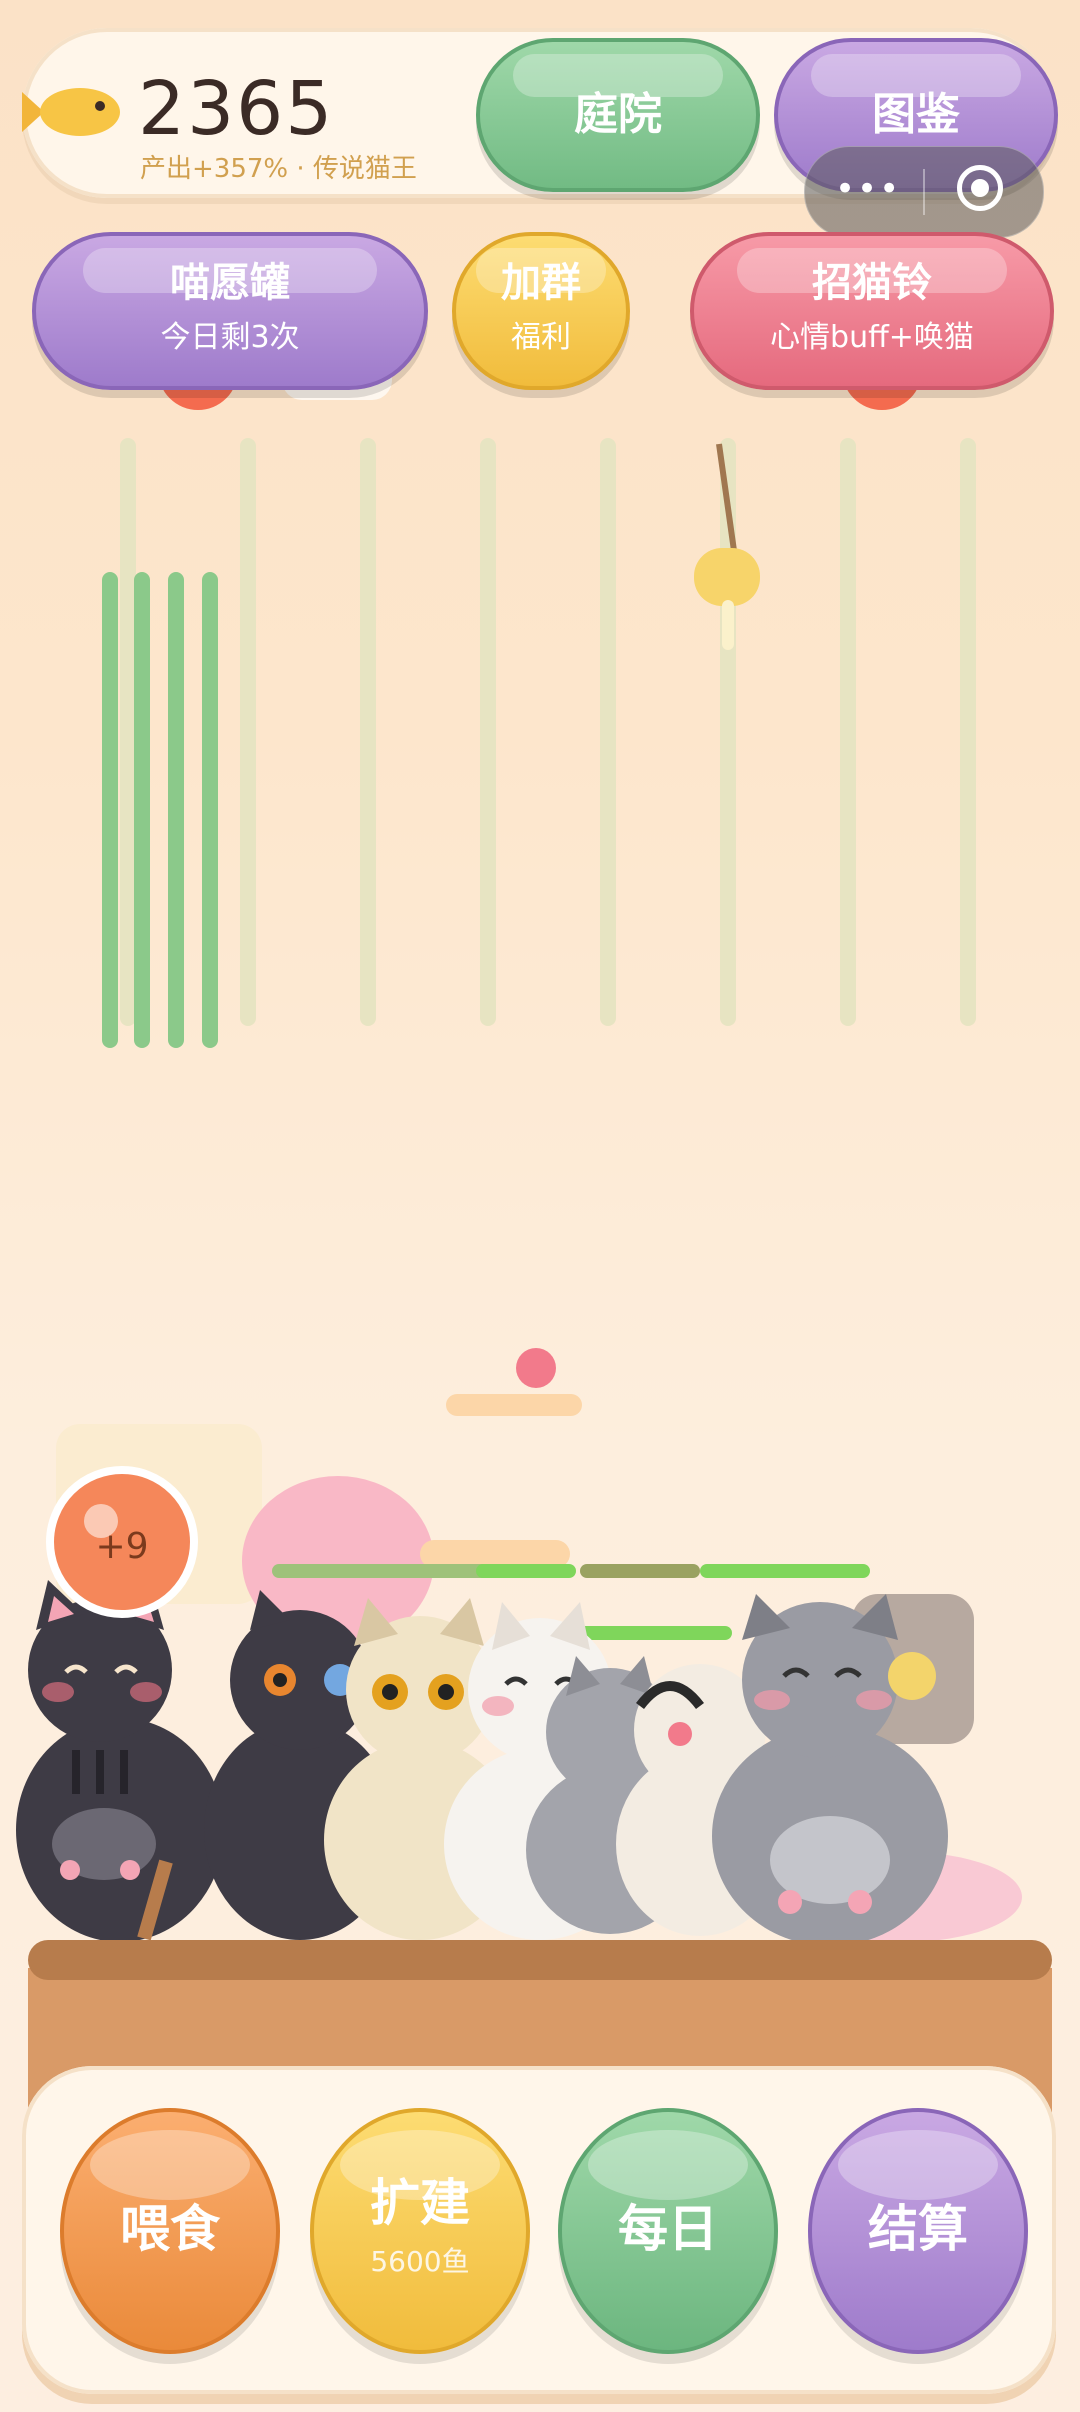  Describe the element at coordinates (230, 311) in the screenshot. I see `wish-jar-button: 喵愿罐 今日剩3次` at that location.